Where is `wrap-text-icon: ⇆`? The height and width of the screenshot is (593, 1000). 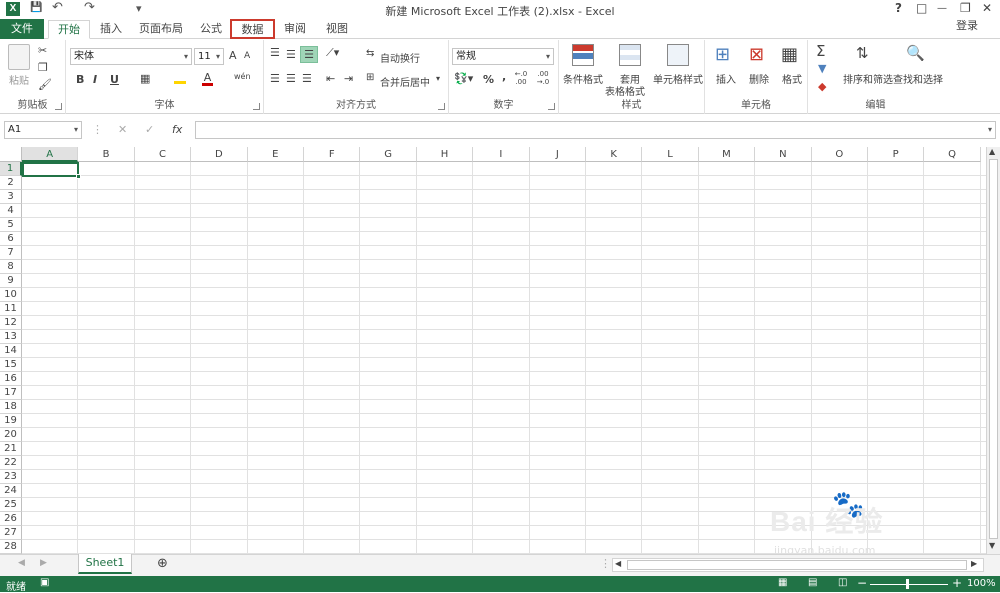
wrap-text-icon: ⇆ is located at coordinates (370, 53).